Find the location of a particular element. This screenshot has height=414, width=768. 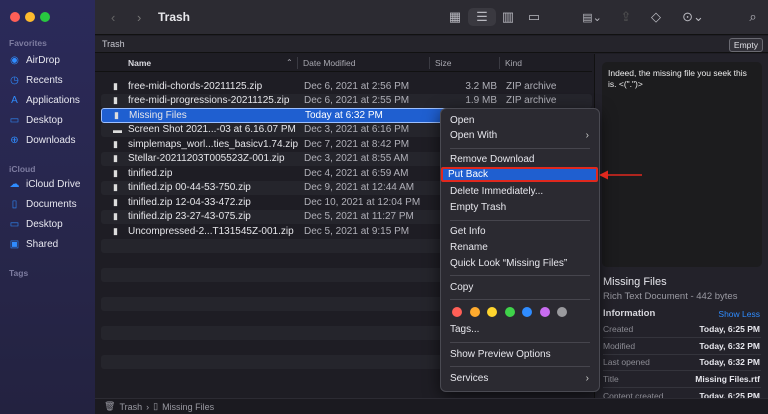

path-bar: Trash Empty is located at coordinates (431, 44).